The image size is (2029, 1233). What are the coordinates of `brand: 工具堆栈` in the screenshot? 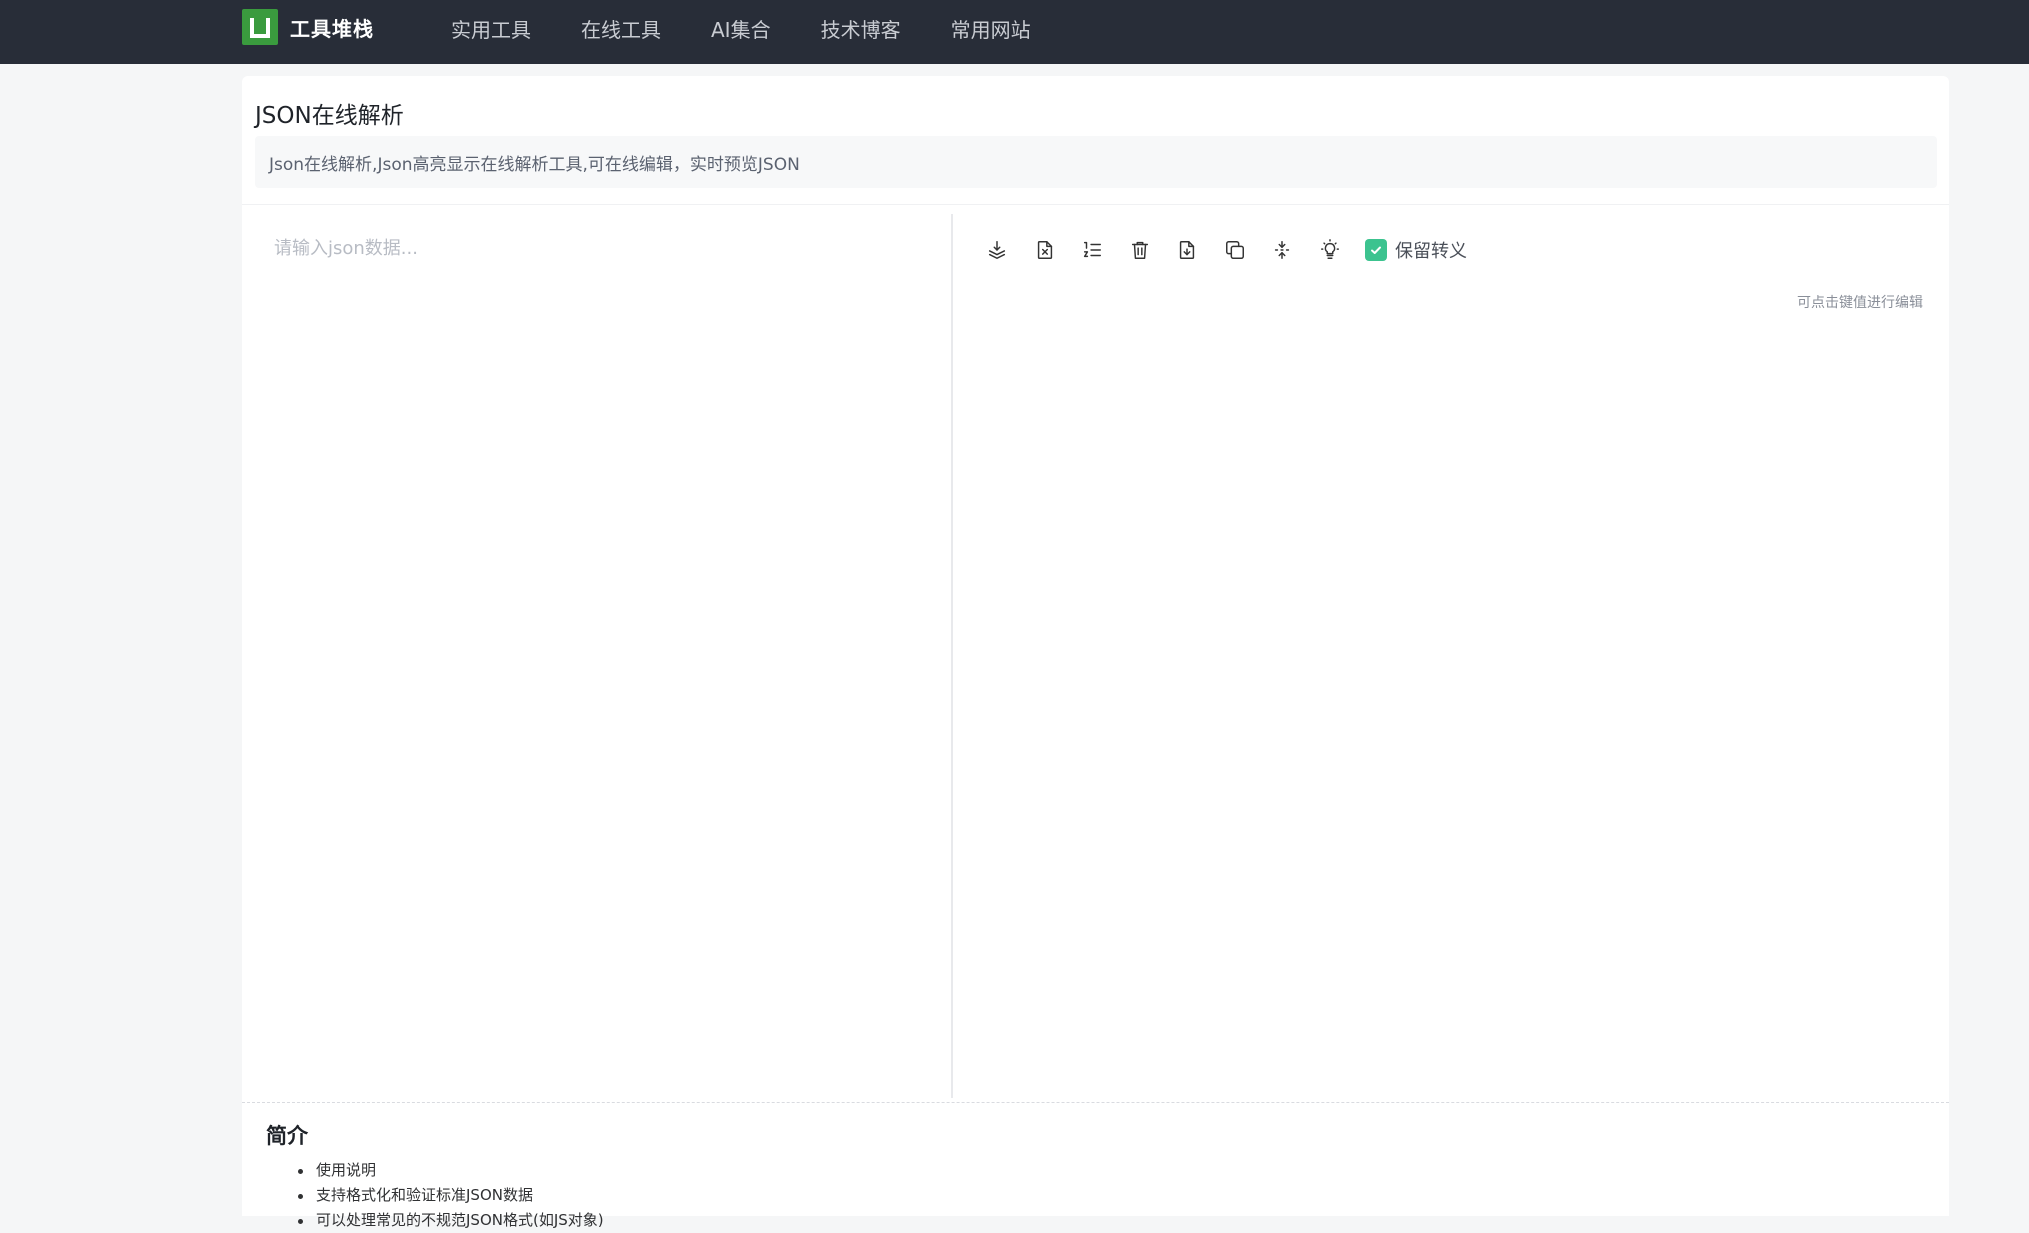 It's located at (308, 27).